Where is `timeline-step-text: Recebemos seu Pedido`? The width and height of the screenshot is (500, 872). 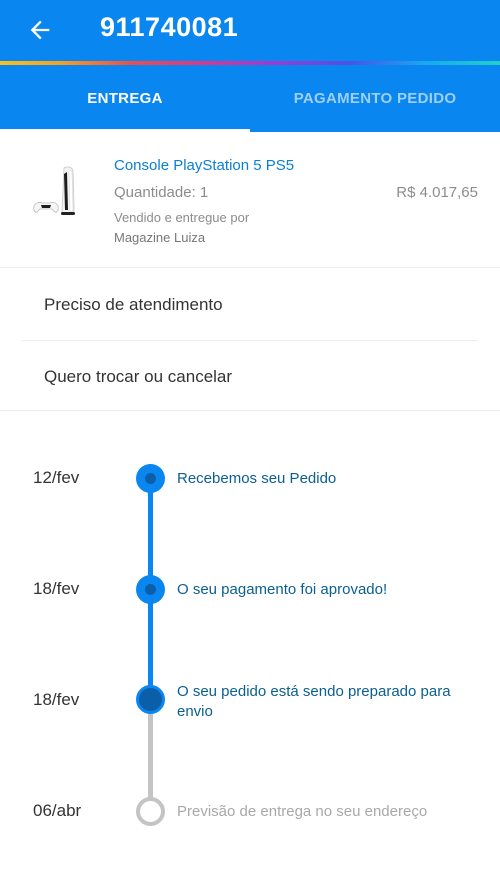
timeline-step-text: Recebemos seu Pedido is located at coordinates (257, 478).